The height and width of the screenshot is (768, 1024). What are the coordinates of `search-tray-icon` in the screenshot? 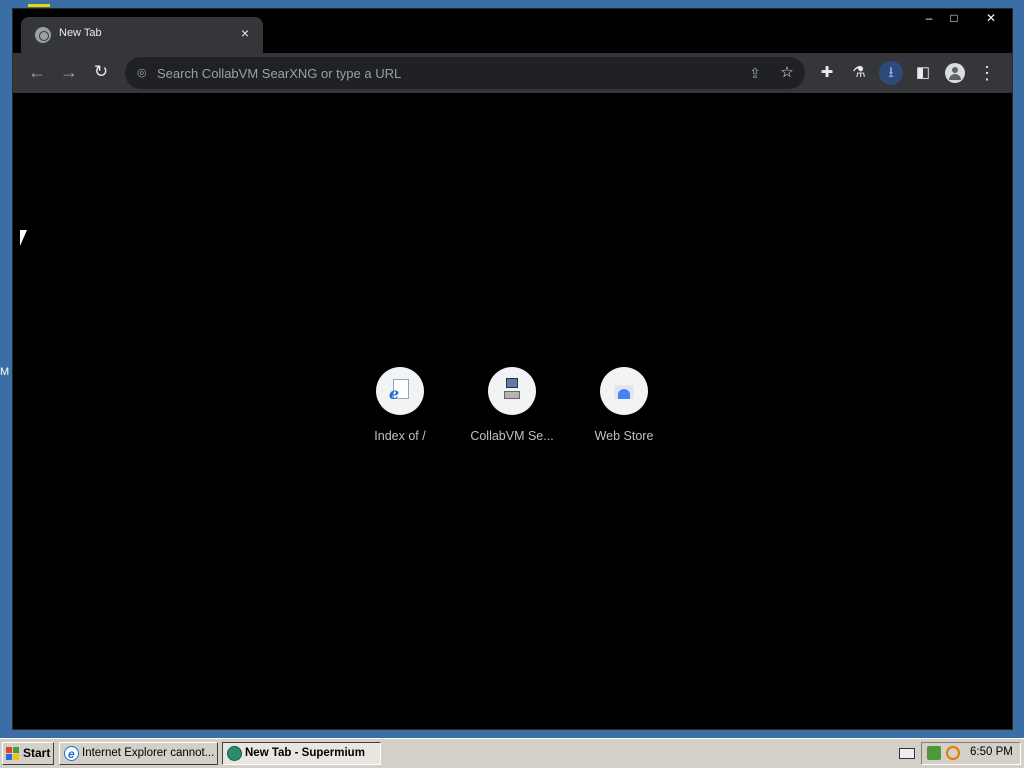 It's located at (953, 753).